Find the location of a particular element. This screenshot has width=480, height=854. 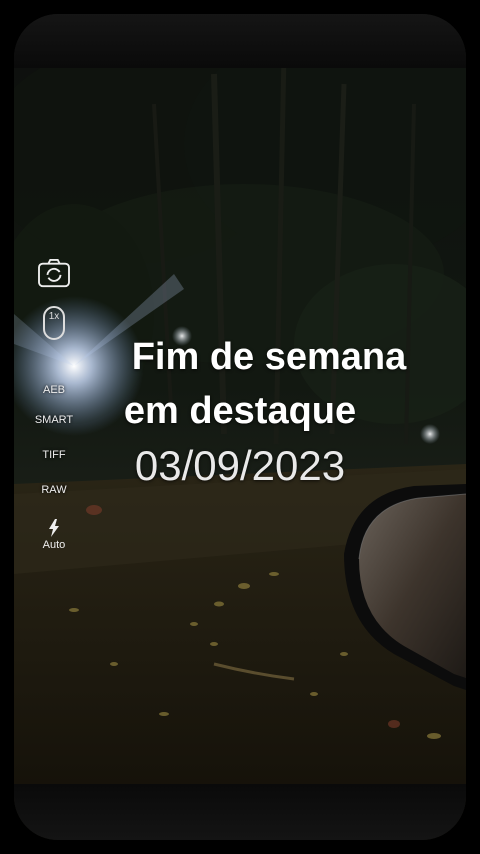

flash-icon is located at coordinates (53, 528).